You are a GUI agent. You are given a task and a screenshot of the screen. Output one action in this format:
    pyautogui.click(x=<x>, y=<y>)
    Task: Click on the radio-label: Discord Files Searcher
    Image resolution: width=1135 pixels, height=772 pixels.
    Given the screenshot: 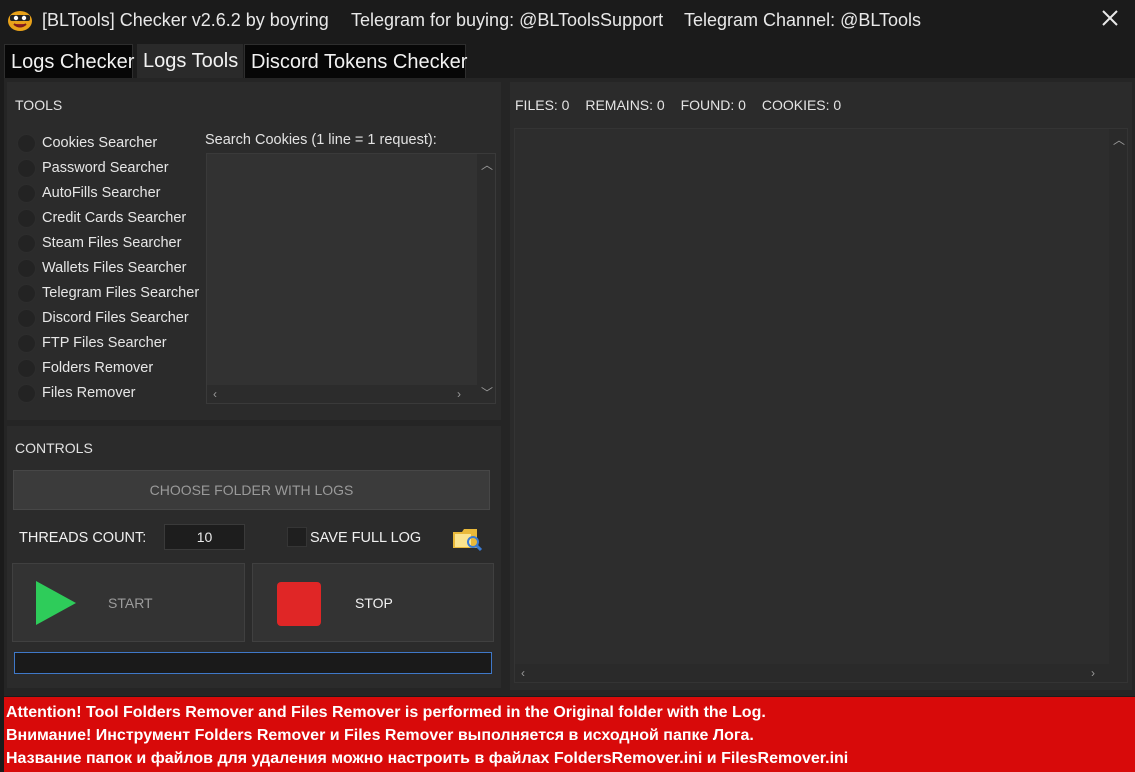 What is the action you would take?
    pyautogui.click(x=115, y=318)
    